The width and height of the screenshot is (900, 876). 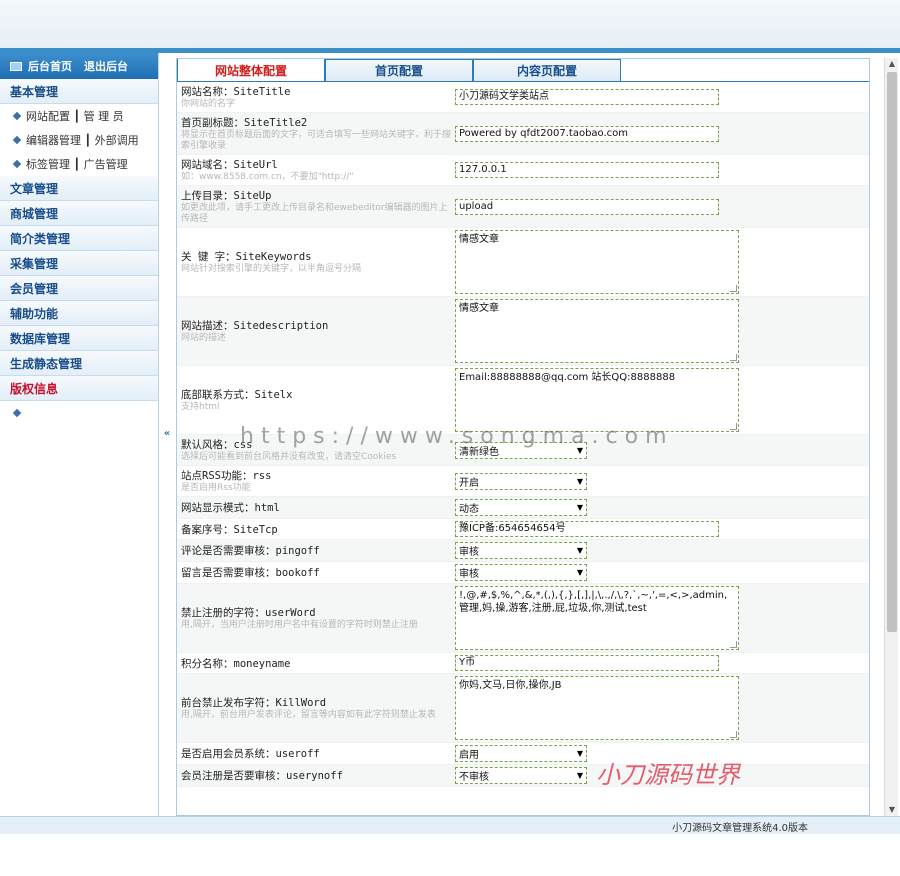 I want to click on field-hint: 用,隔开，当用户注册时用户名中有设置的字符时则禁止注册, so click(x=299, y=625).